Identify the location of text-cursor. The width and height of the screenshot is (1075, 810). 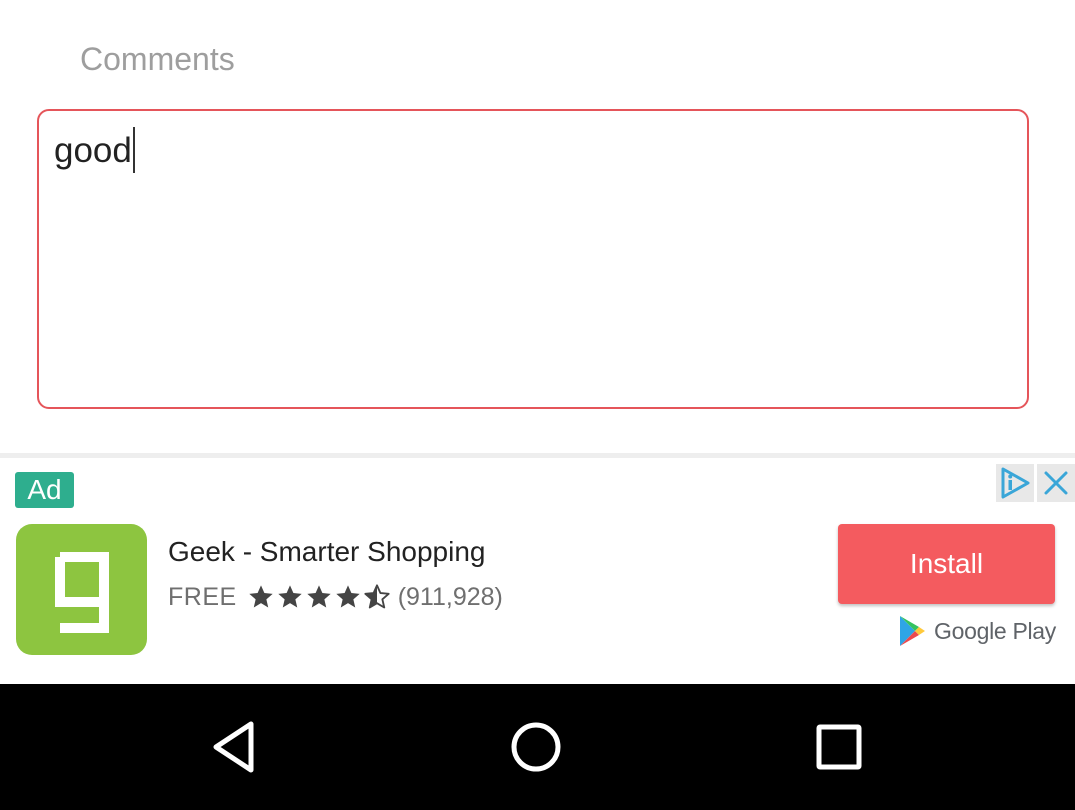
(133, 149).